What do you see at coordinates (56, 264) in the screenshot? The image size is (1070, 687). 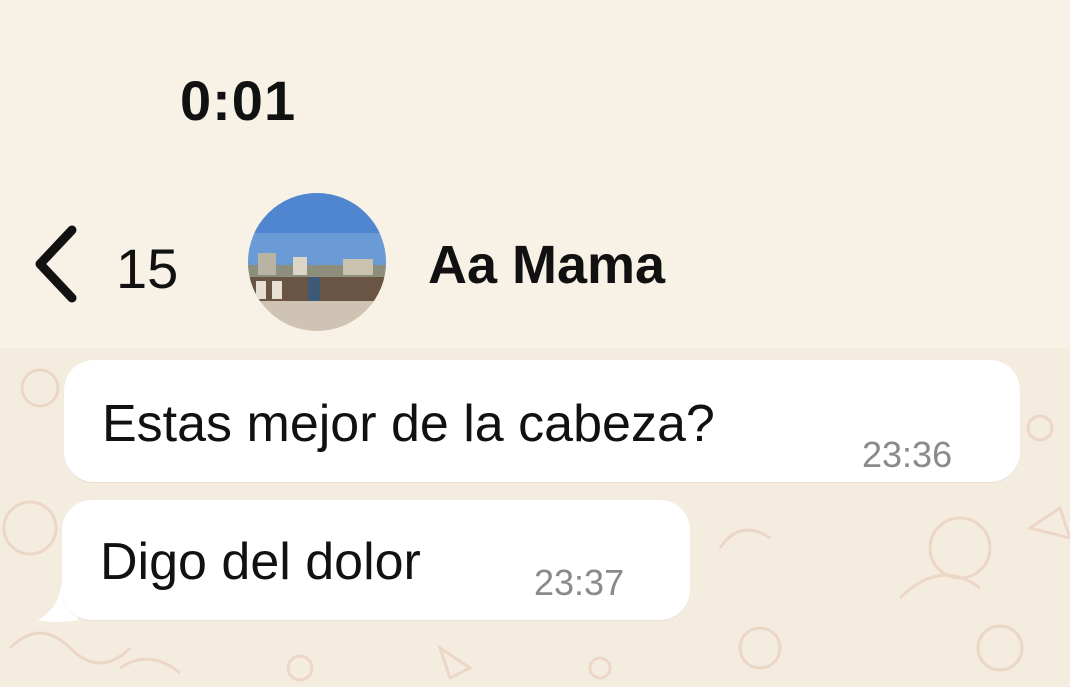 I see `chevron-left-icon` at bounding box center [56, 264].